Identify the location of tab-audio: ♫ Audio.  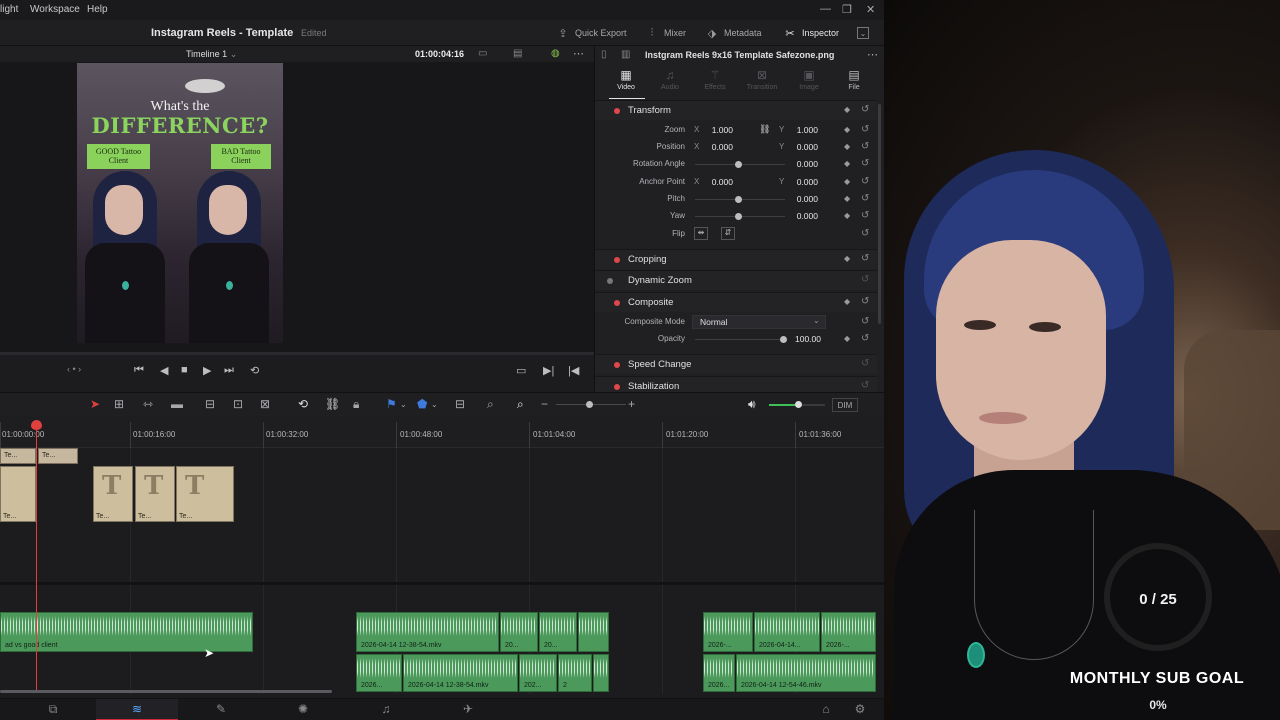
(670, 79).